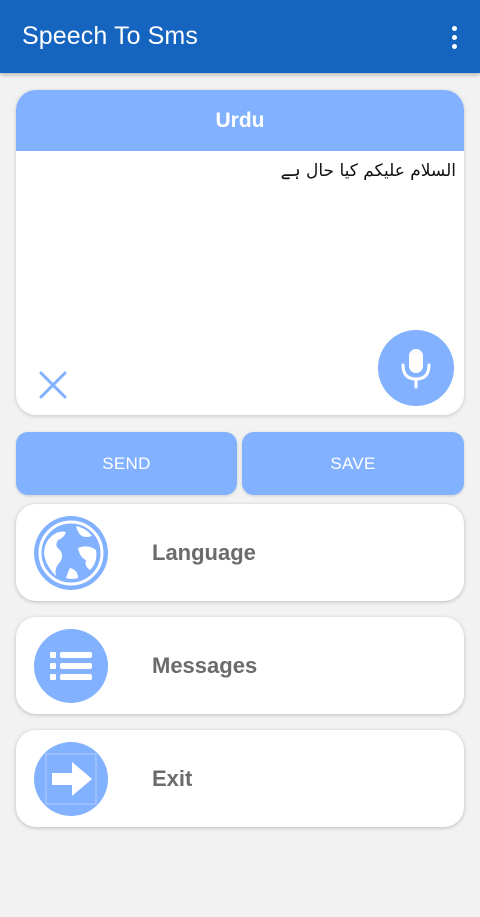 The height and width of the screenshot is (917, 480). I want to click on menu-item-language: Language, so click(240, 552).